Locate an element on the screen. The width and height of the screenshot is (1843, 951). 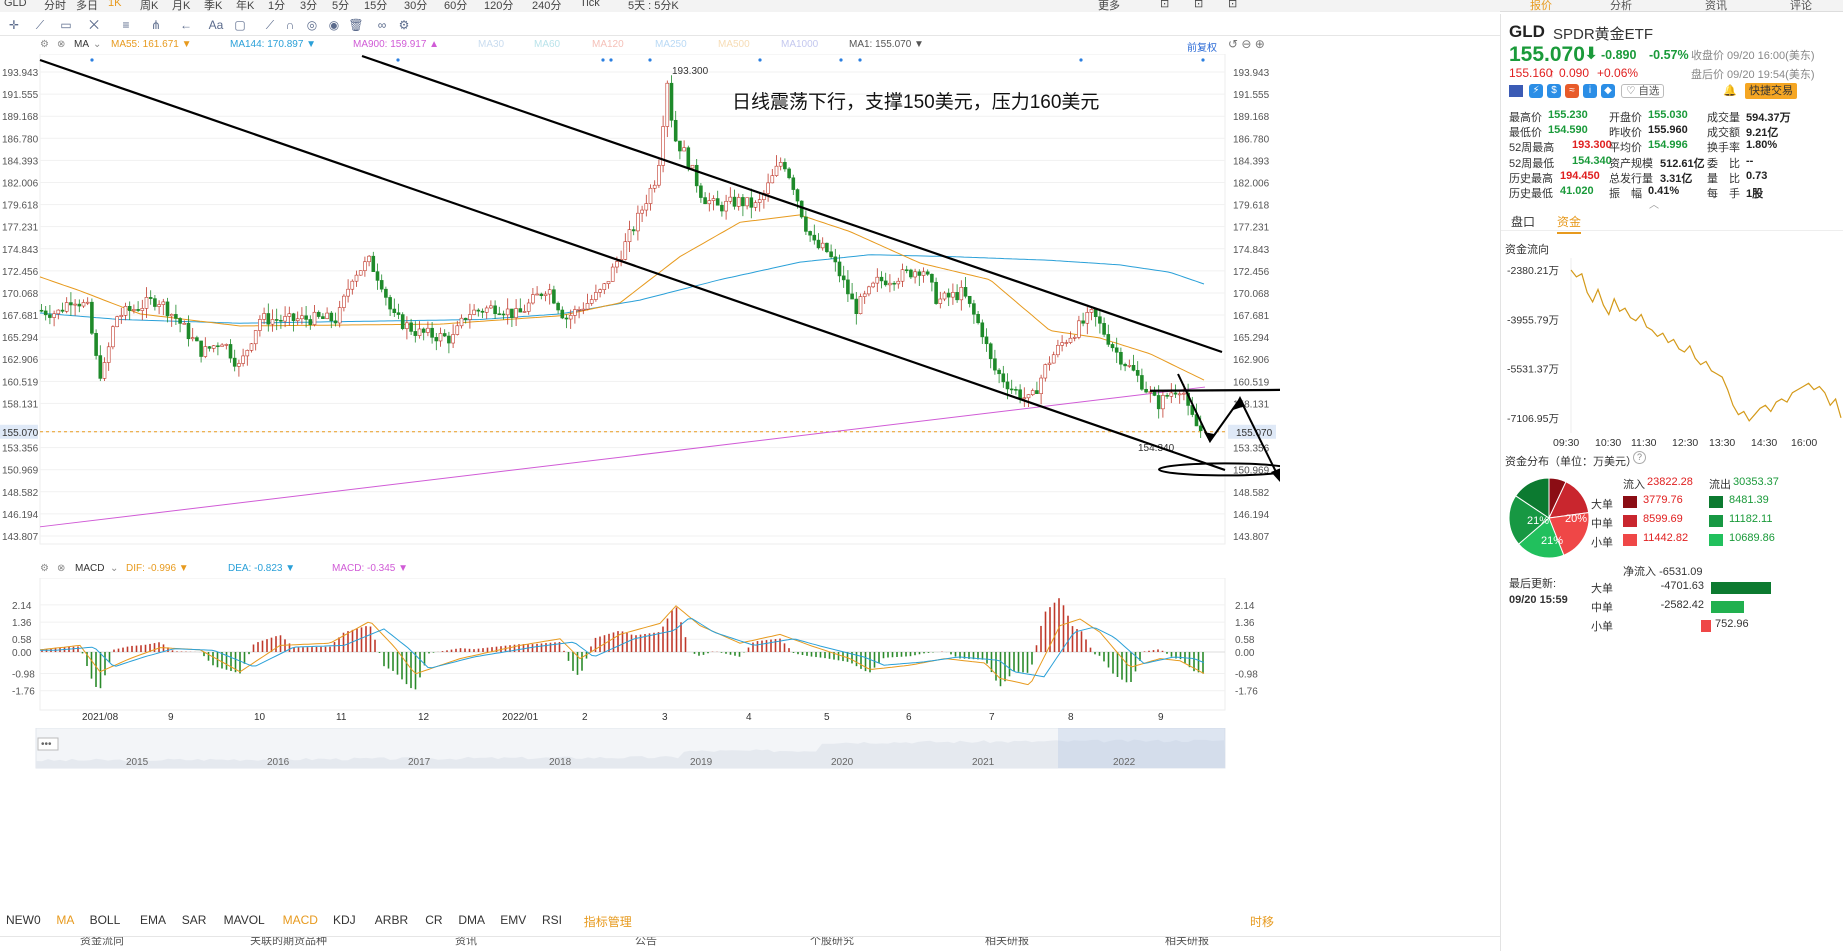
settings-icon: ⚙ is located at coordinates (404, 25).